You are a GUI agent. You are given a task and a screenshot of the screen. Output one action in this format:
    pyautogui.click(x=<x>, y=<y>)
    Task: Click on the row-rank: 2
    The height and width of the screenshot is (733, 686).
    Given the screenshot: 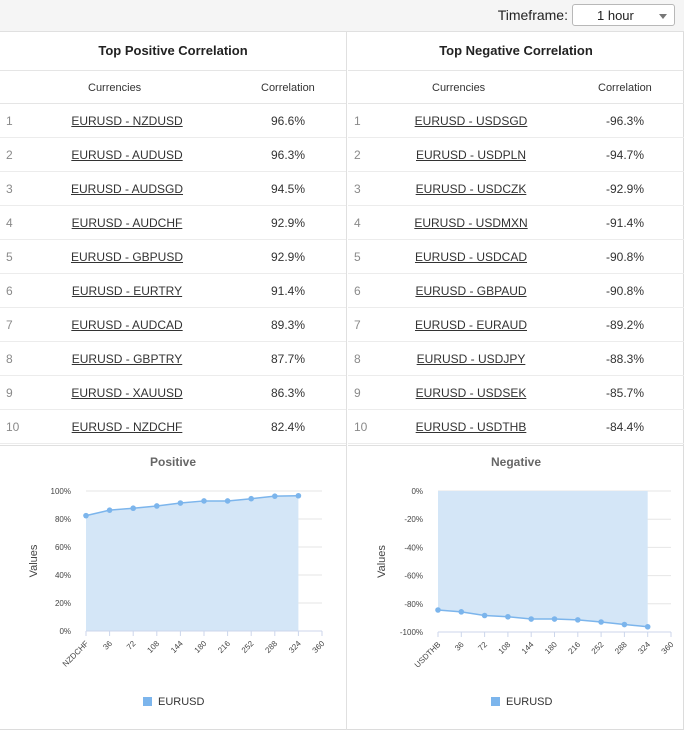 What is the action you would take?
    pyautogui.click(x=357, y=155)
    